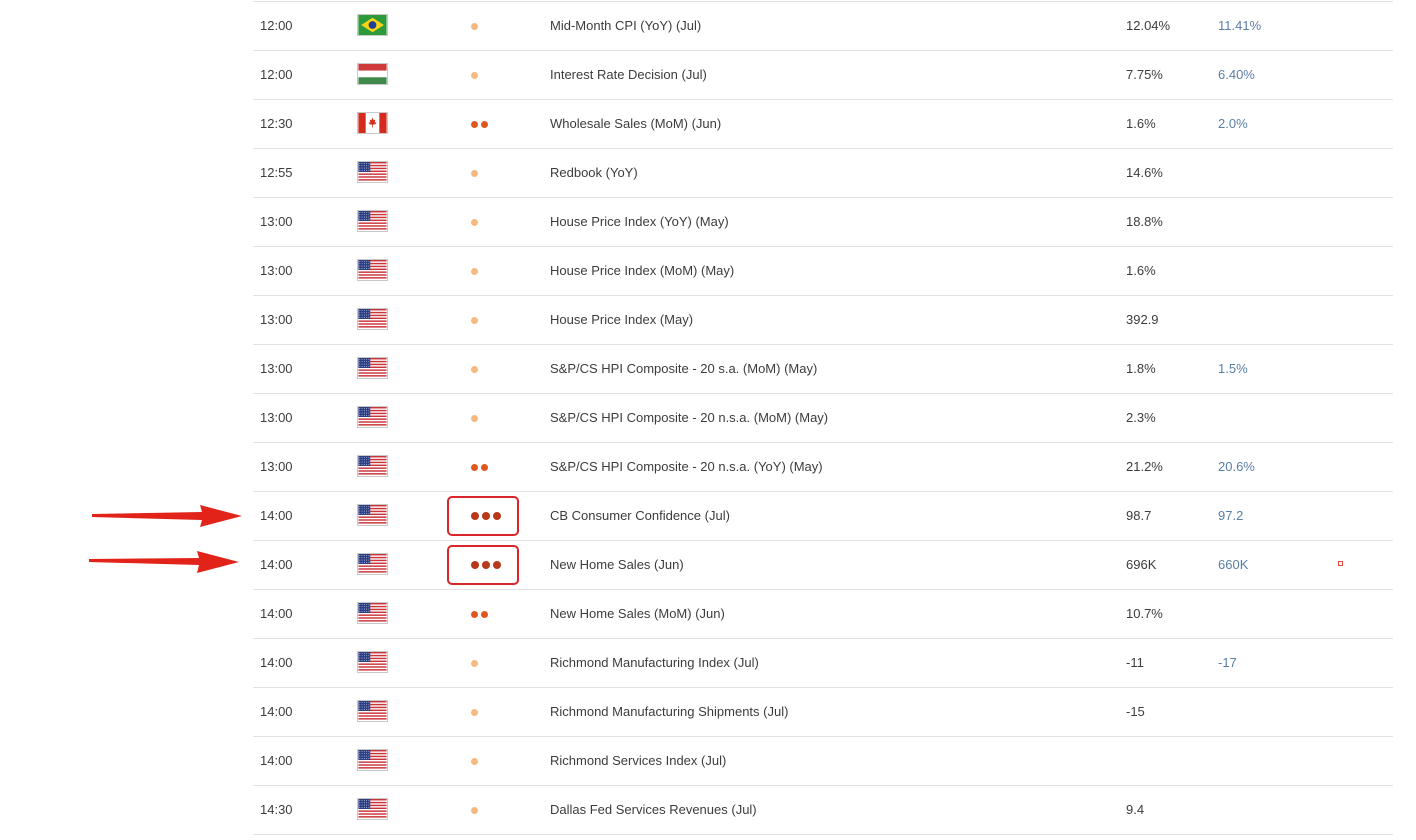 This screenshot has height=840, width=1416. I want to click on actual-value: 21.2%, so click(1144, 466).